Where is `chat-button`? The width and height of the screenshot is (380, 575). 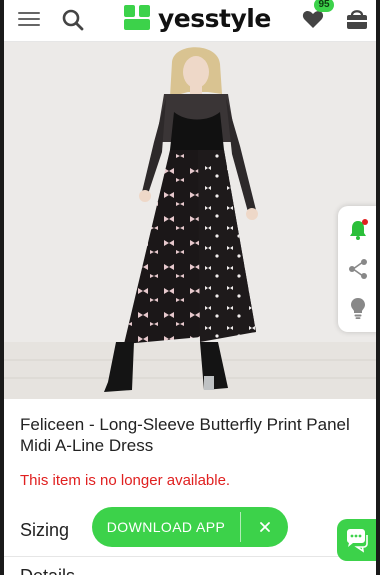
chat-button is located at coordinates (357, 540).